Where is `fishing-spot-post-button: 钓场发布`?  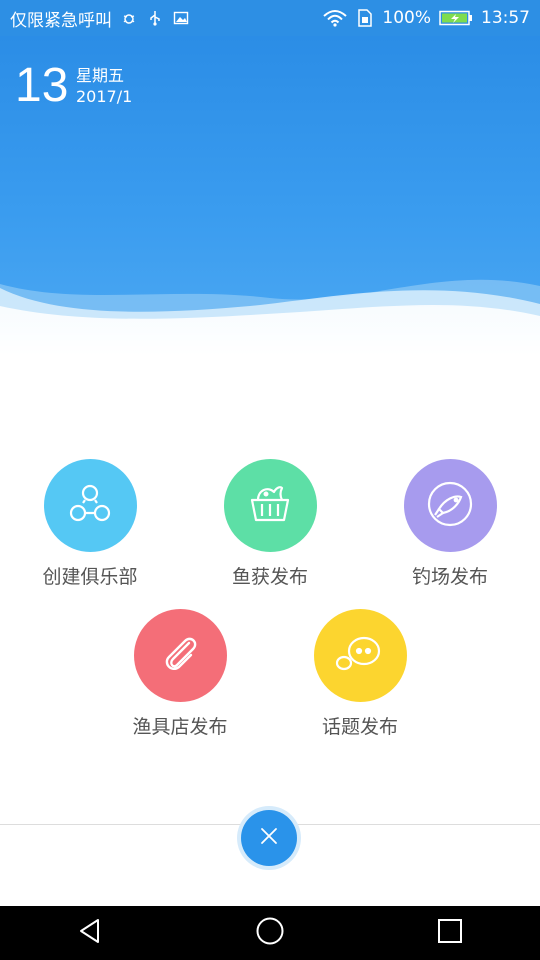 fishing-spot-post-button: 钓场发布 is located at coordinates (450, 524).